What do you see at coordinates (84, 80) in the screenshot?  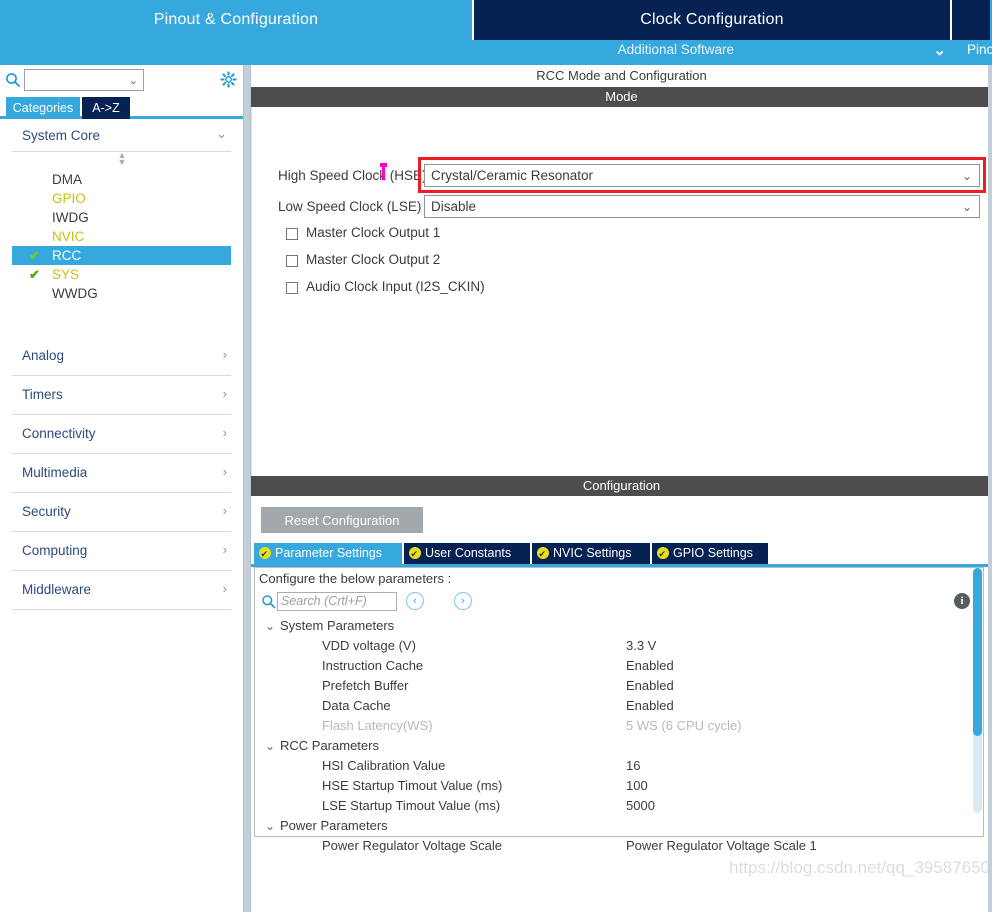 I see `sidebar-search-combobox: ⌄` at bounding box center [84, 80].